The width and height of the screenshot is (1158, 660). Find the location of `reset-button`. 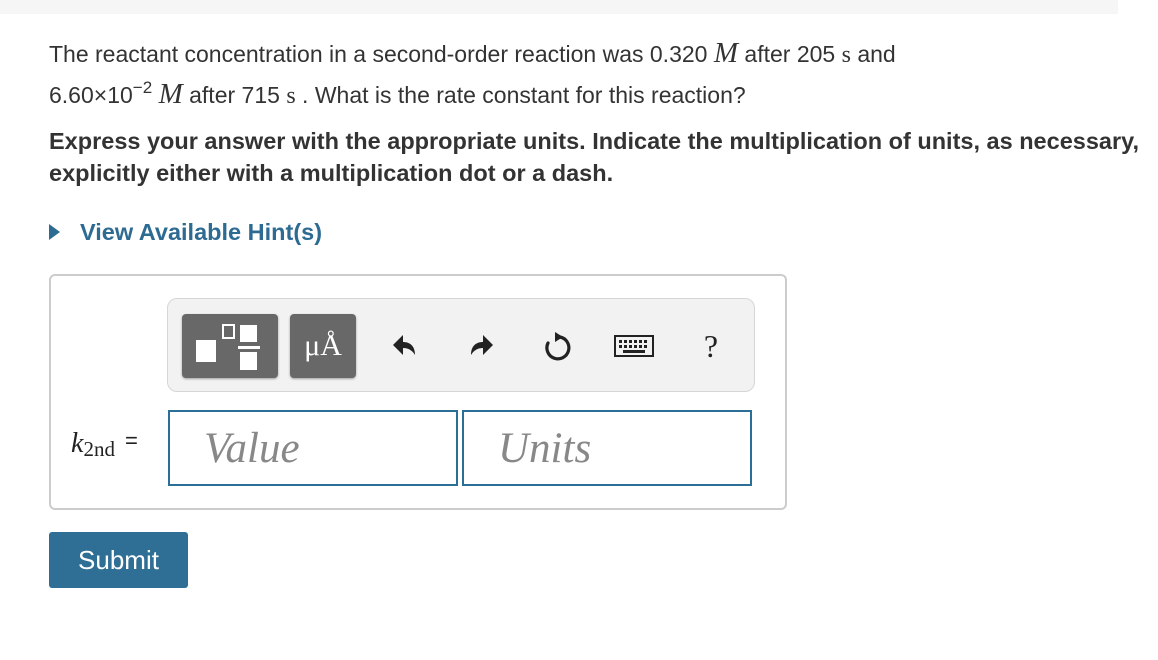

reset-button is located at coordinates (557, 346).